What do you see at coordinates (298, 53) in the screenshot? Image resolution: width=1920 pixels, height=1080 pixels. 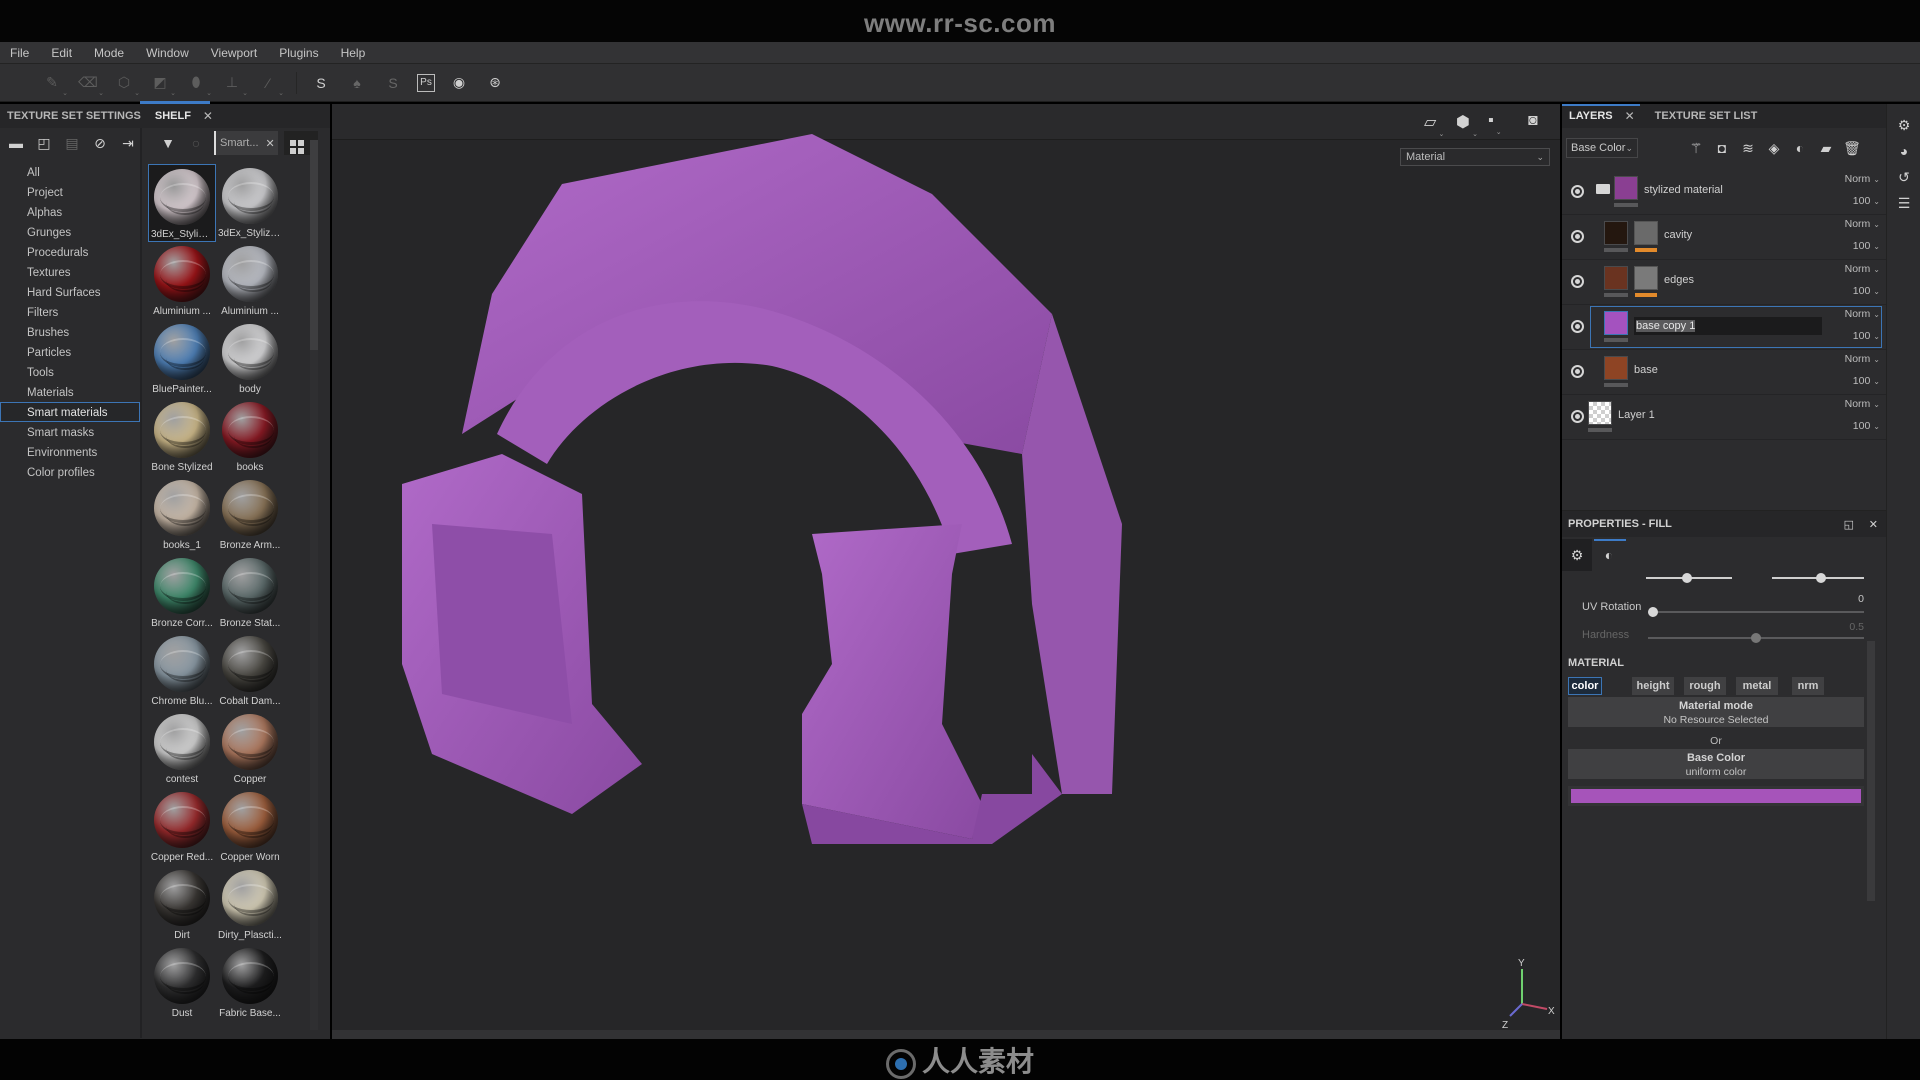 I see `menu-plugins: Plugins` at bounding box center [298, 53].